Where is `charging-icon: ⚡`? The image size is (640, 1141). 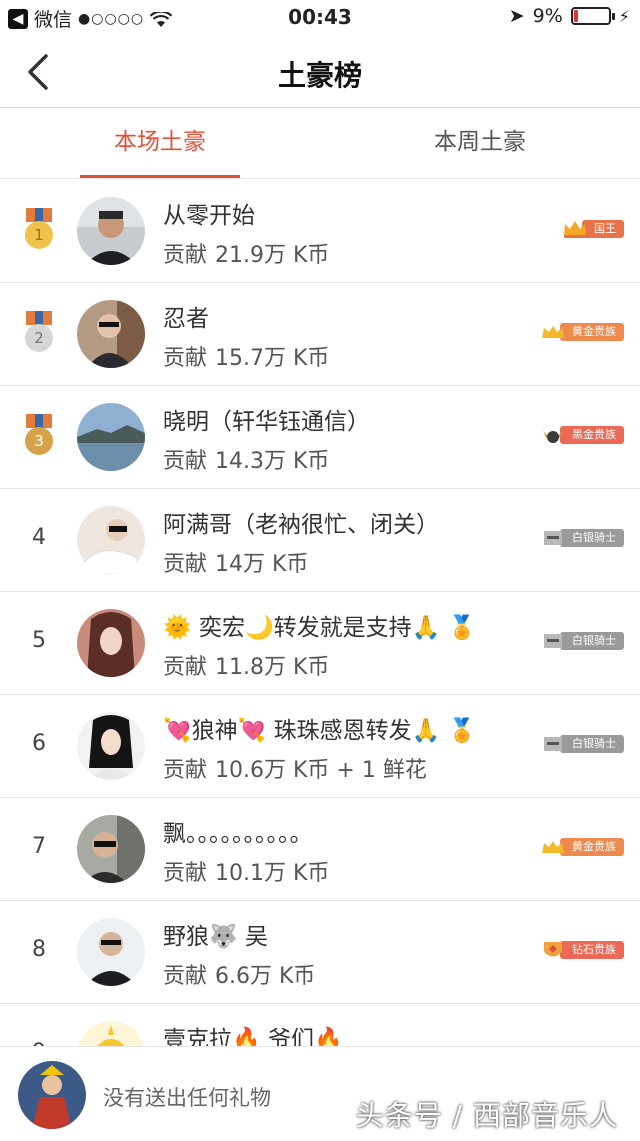 charging-icon: ⚡ is located at coordinates (624, 16).